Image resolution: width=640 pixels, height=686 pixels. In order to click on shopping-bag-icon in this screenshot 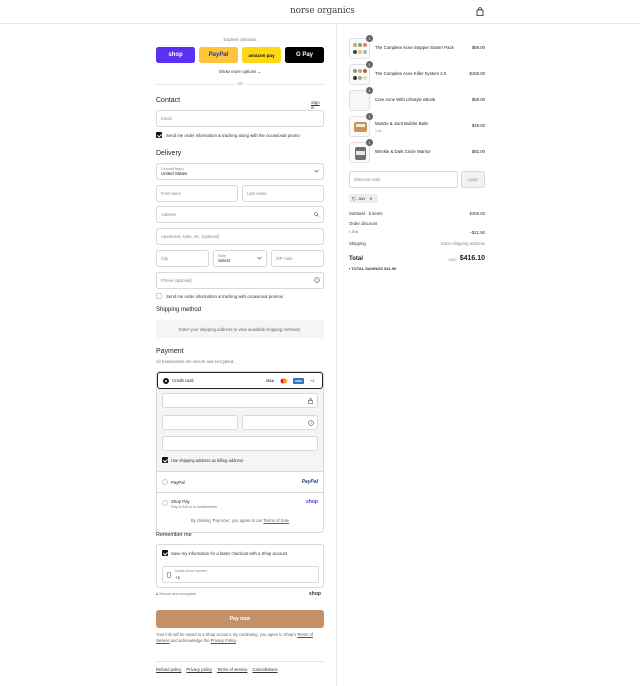, I will do `click(480, 11)`.